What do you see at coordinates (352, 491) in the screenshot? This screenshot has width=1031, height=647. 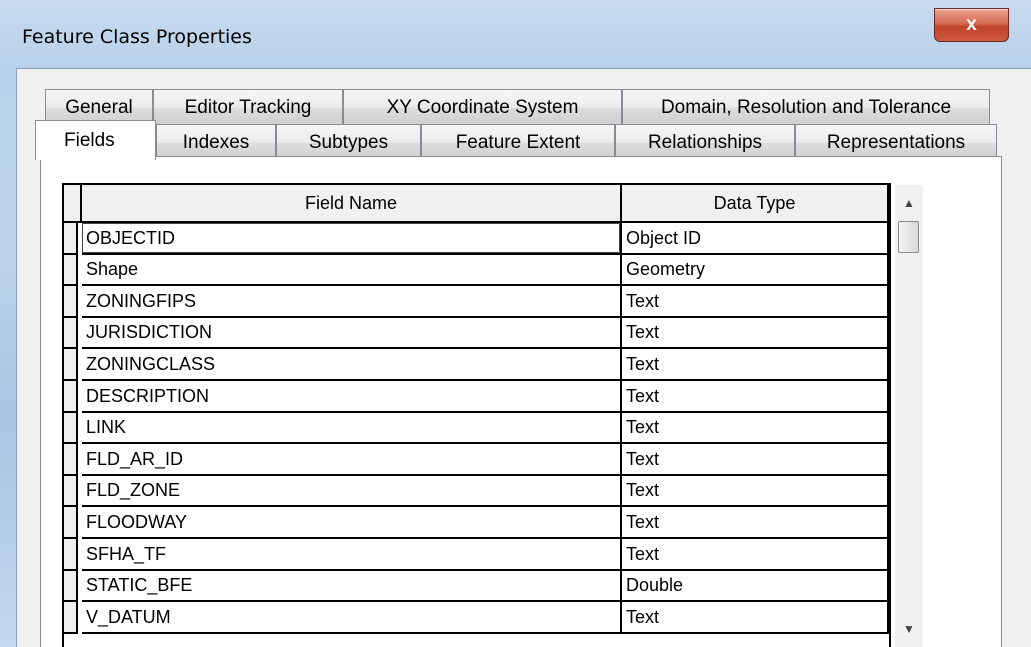 I see `field-name-cell: FLD_ZONE` at bounding box center [352, 491].